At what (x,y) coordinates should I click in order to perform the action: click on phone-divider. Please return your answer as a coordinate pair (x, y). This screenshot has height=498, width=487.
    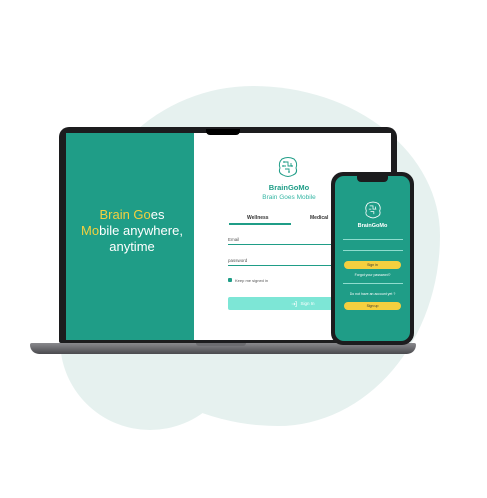
    Looking at the image, I should click on (373, 283).